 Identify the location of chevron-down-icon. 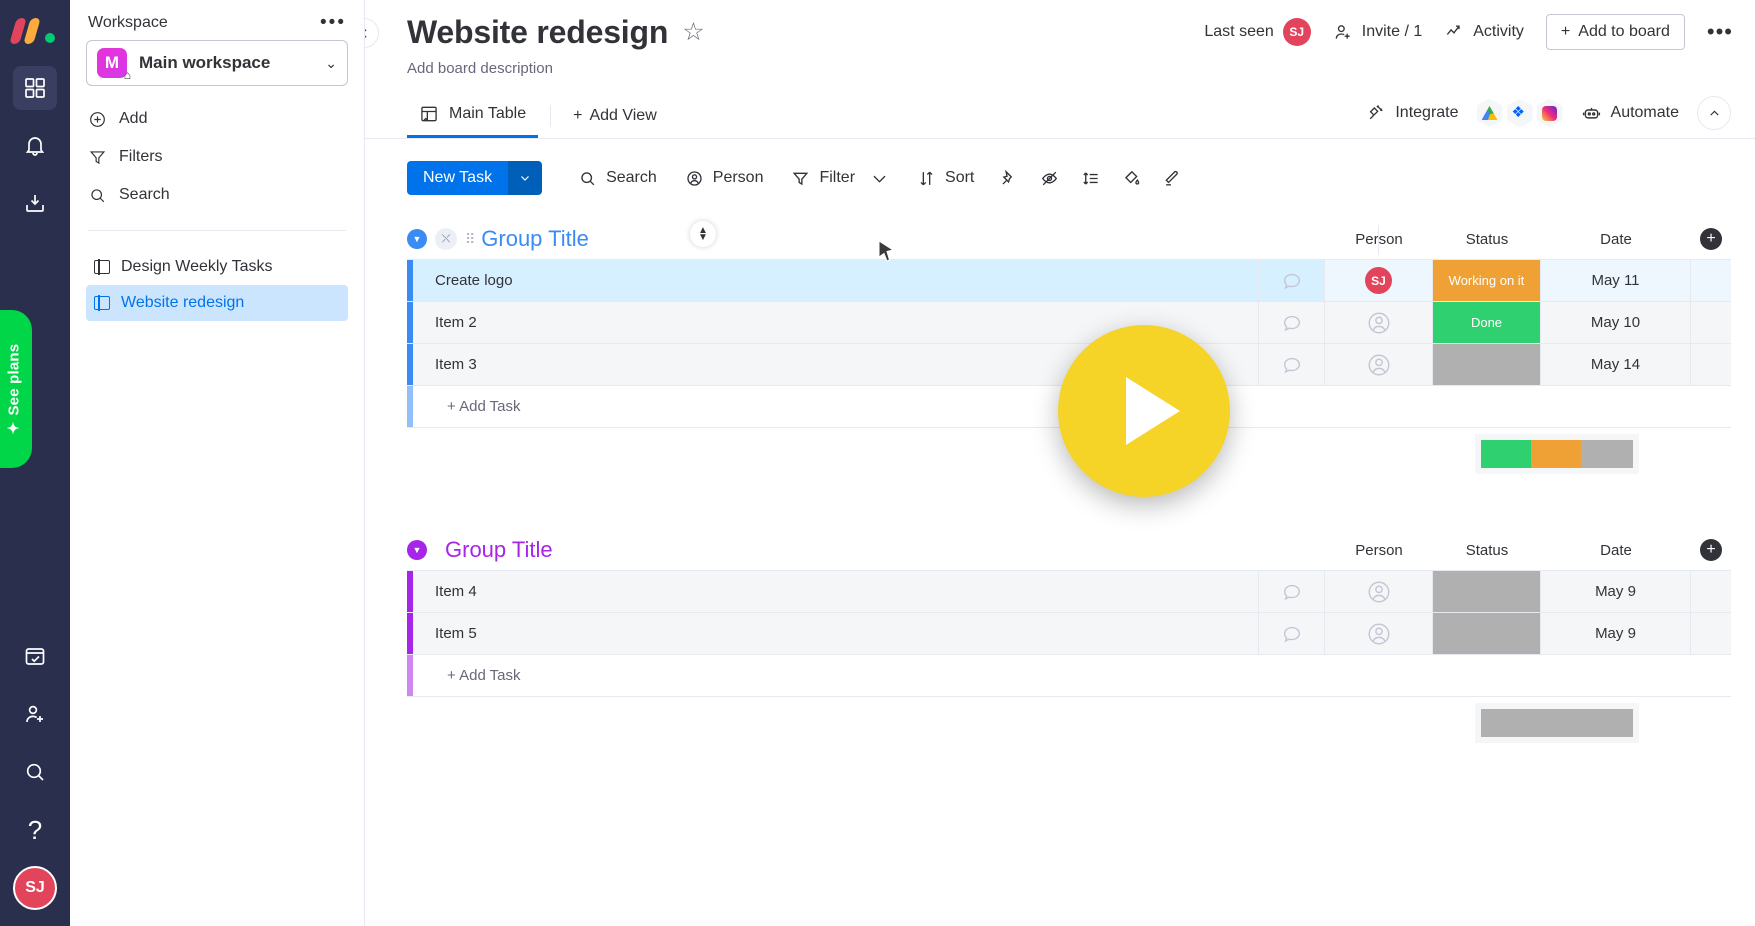
(525, 178).